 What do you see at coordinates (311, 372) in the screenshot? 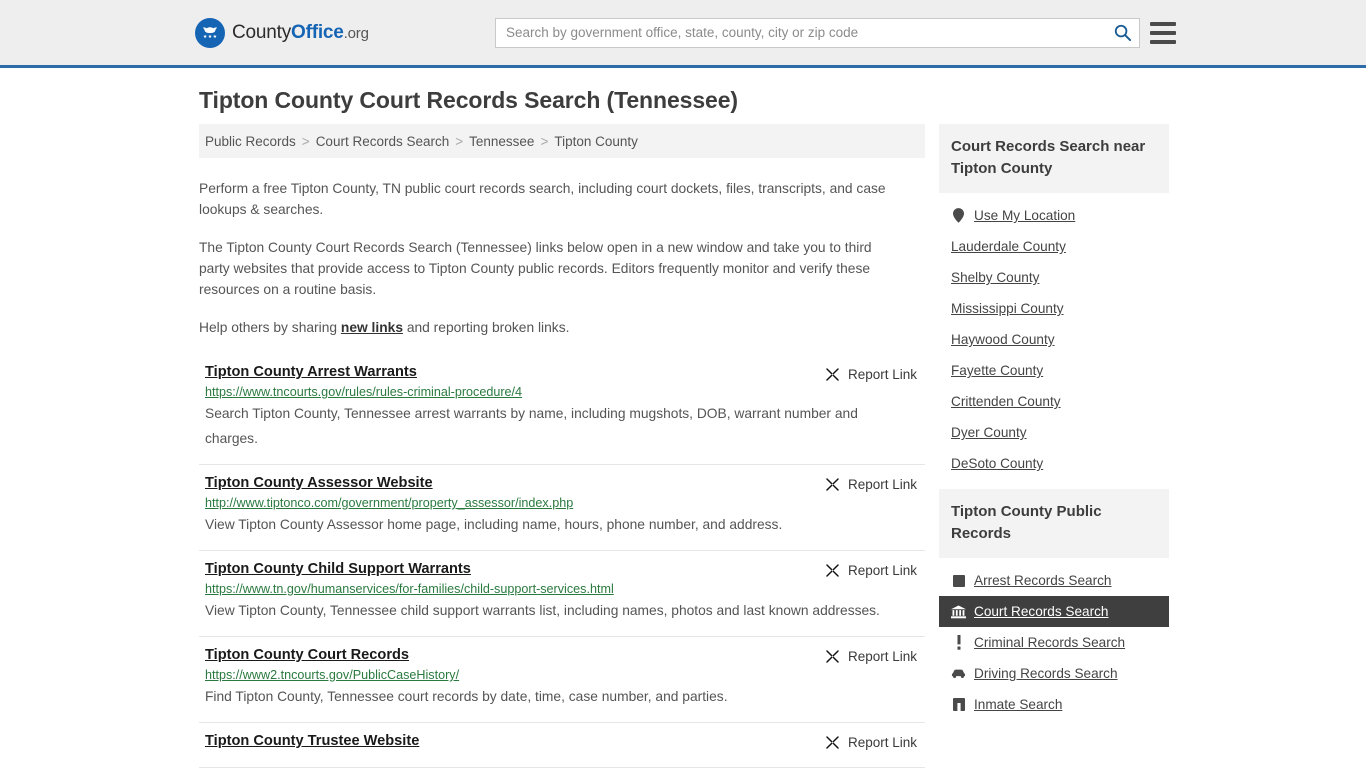
I see `result-title-link: Tipton County Arrest Warrants` at bounding box center [311, 372].